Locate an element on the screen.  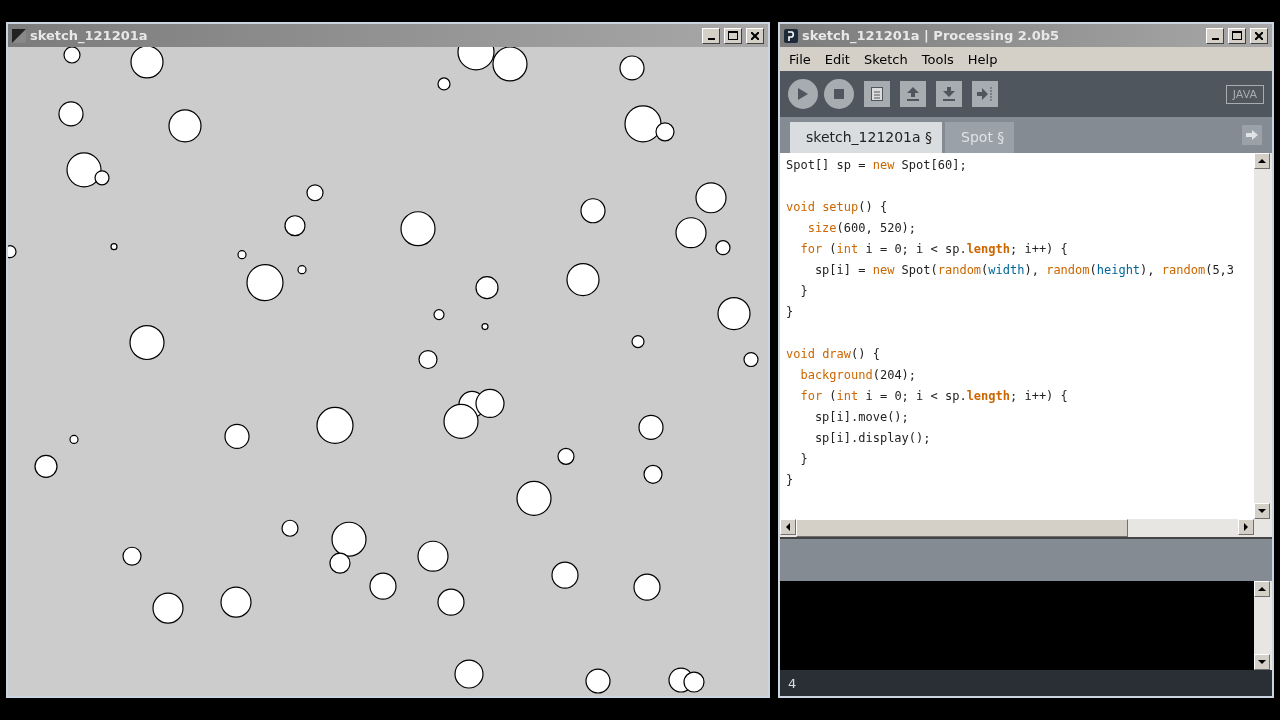
app-logo-icon is located at coordinates (791, 35).